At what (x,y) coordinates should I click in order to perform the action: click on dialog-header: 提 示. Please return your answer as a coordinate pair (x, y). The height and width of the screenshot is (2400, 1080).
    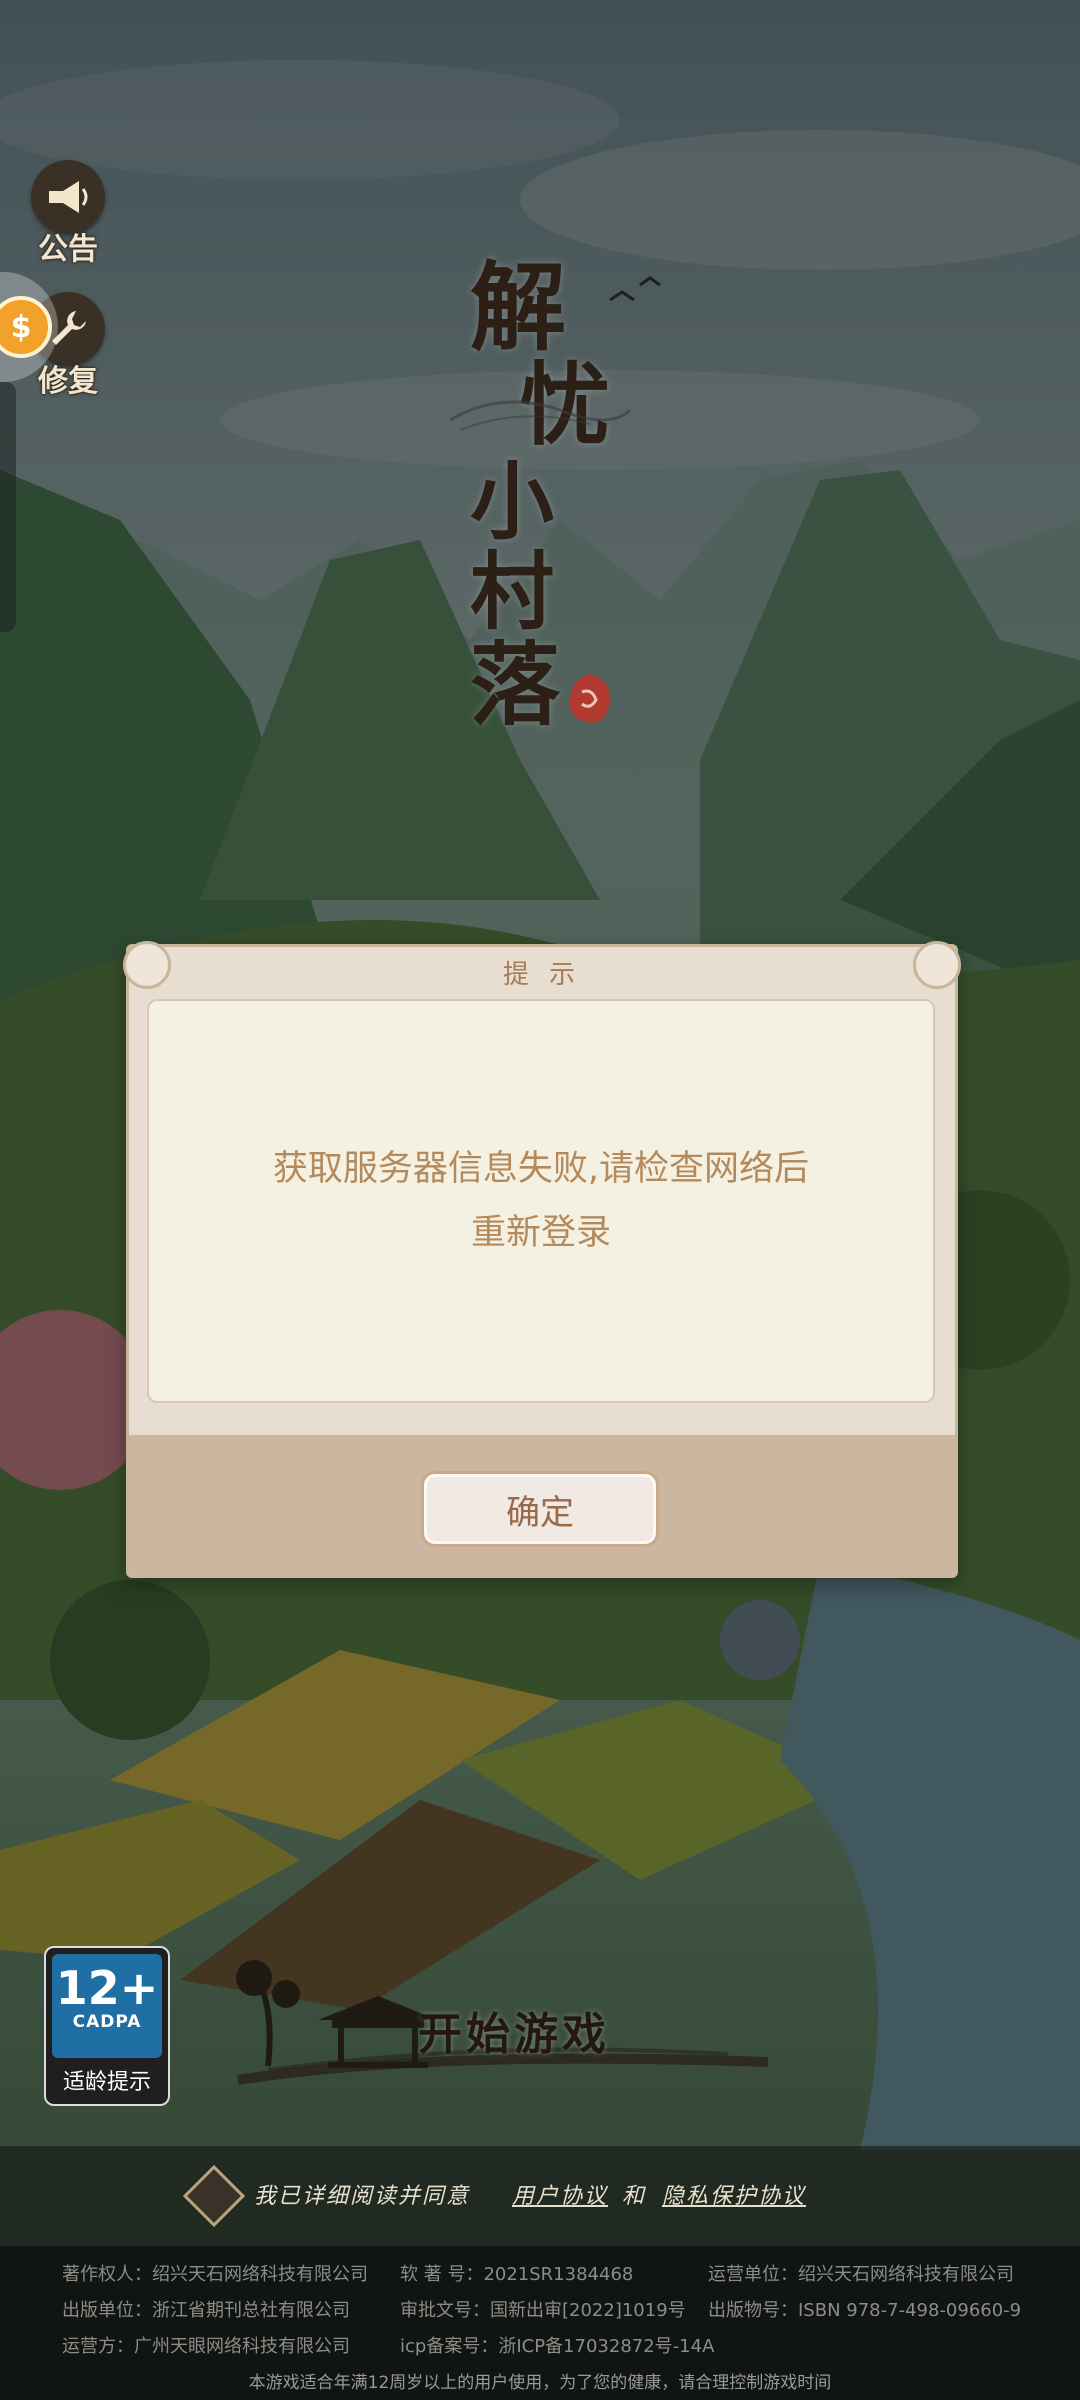
    Looking at the image, I should click on (542, 972).